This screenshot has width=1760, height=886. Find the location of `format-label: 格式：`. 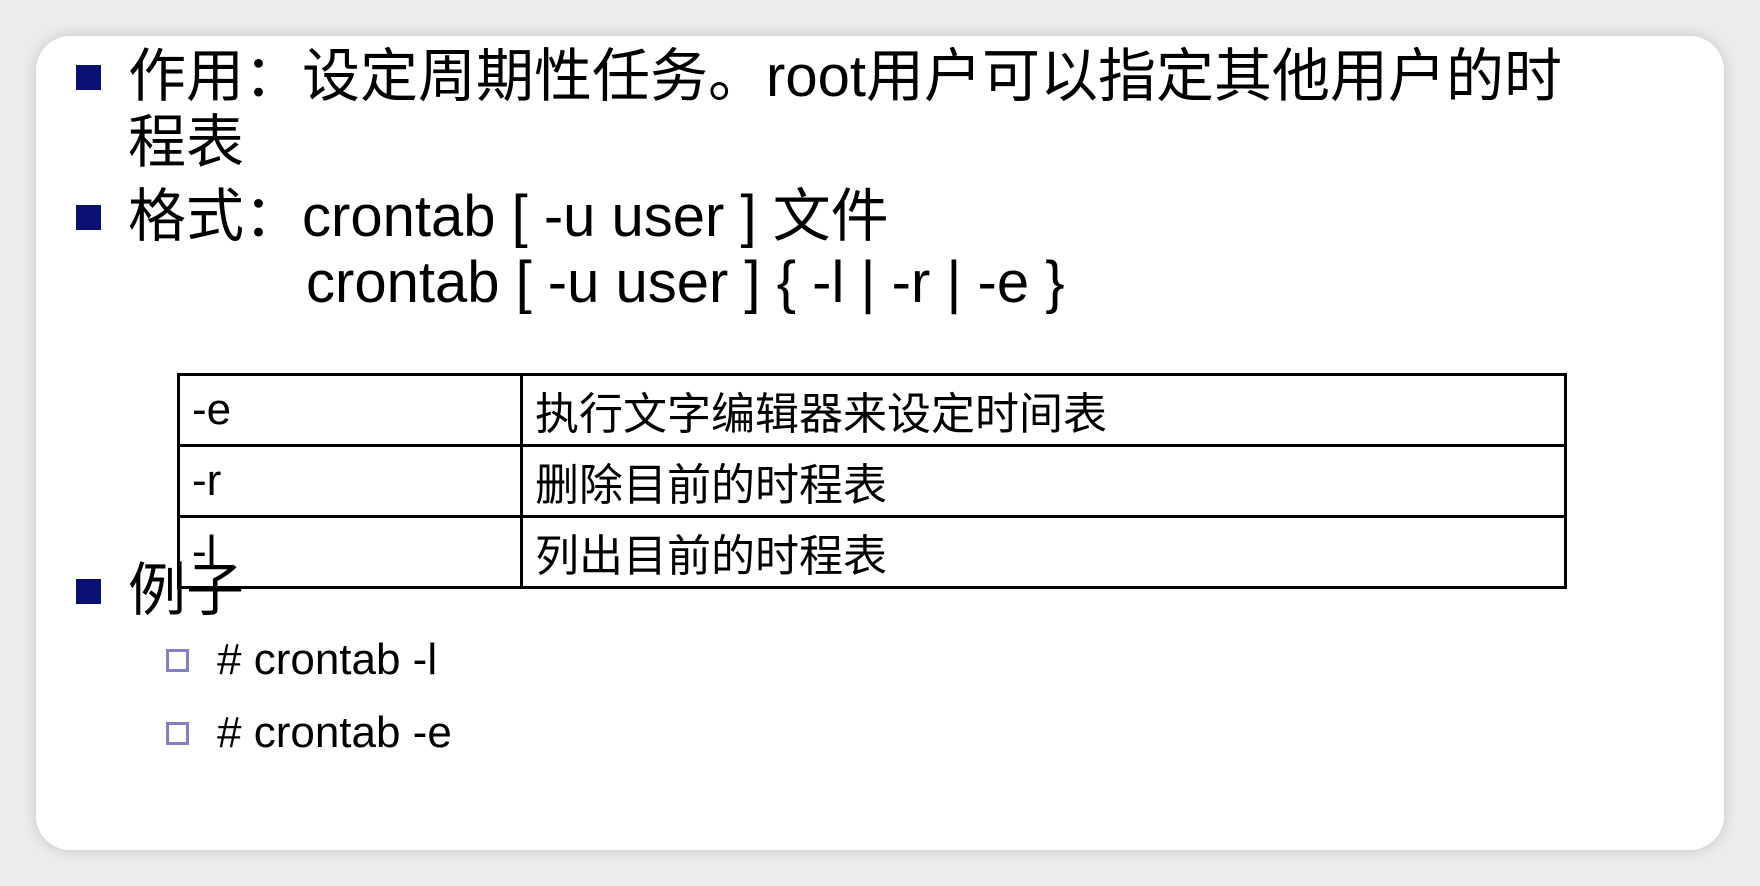

format-label: 格式： is located at coordinates (215, 216).